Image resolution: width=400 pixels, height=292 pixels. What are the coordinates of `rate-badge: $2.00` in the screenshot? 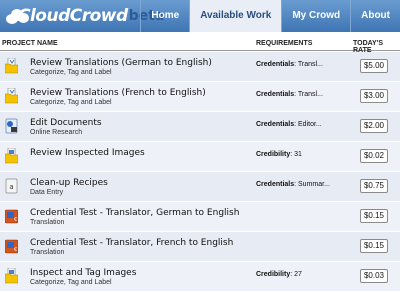 It's located at (374, 126).